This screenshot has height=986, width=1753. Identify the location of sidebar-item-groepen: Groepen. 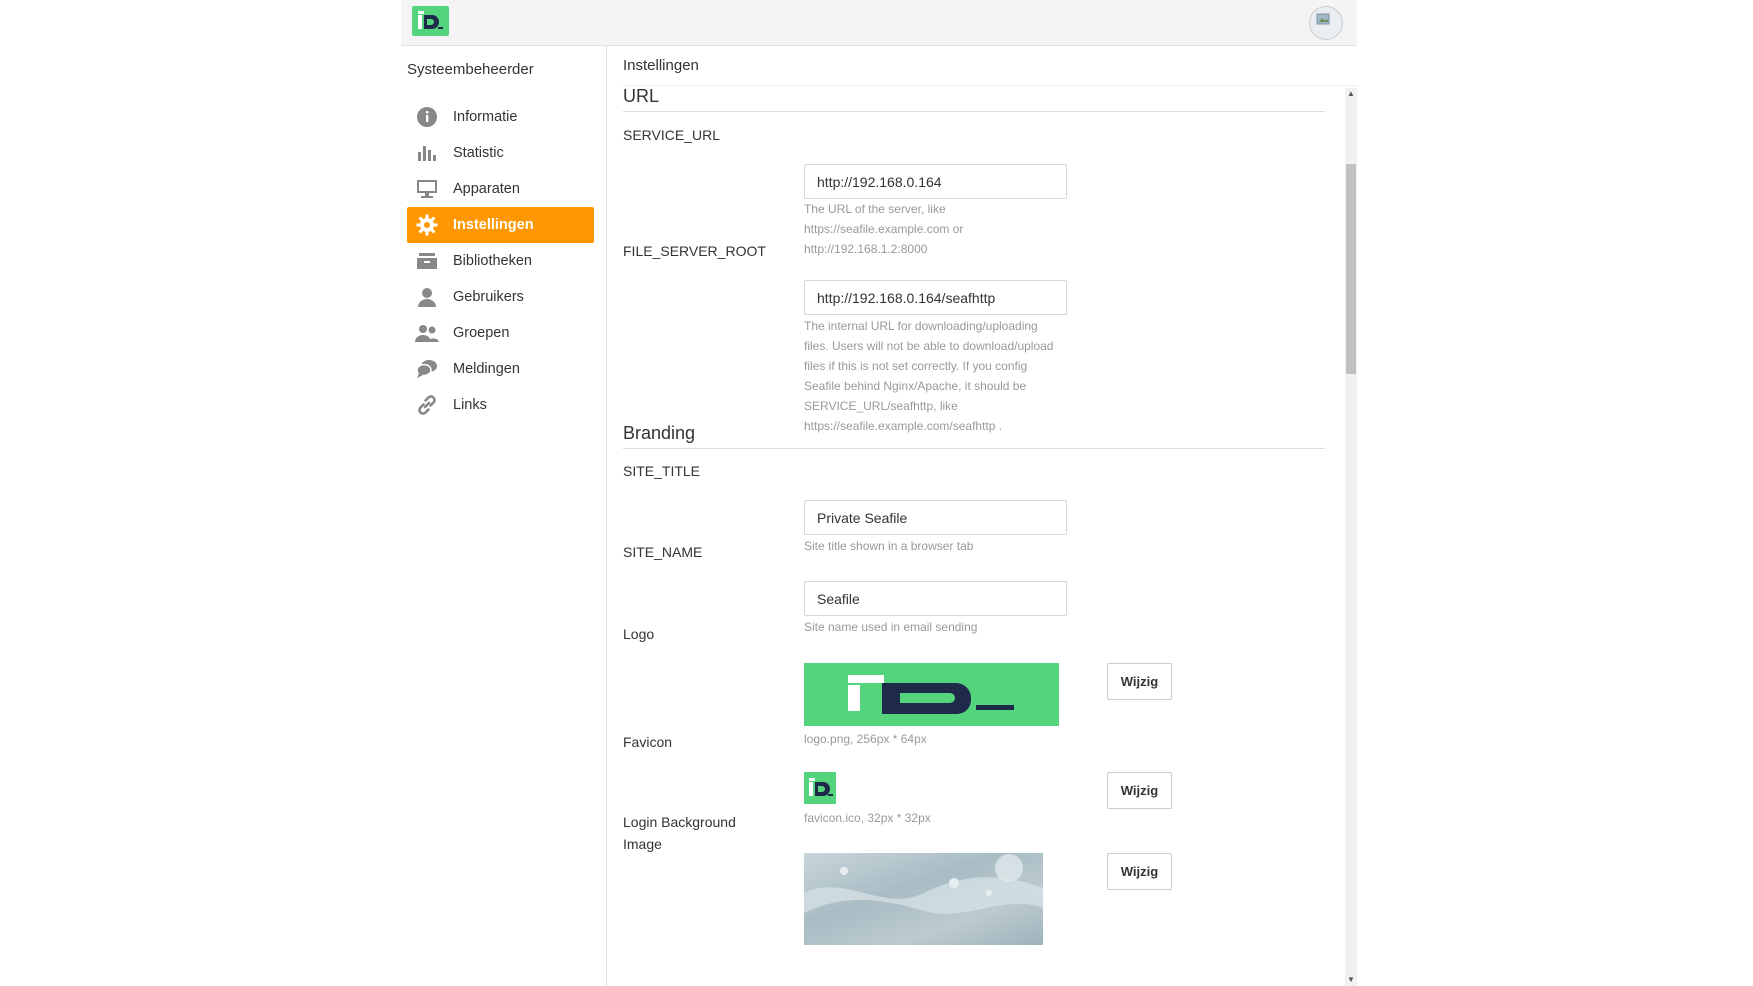
(500, 333).